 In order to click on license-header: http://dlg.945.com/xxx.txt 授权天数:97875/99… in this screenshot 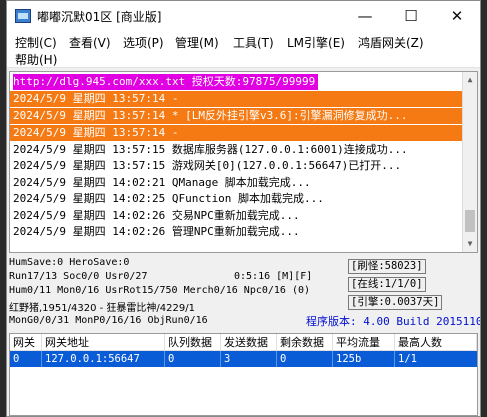, I will do `click(166, 82)`.